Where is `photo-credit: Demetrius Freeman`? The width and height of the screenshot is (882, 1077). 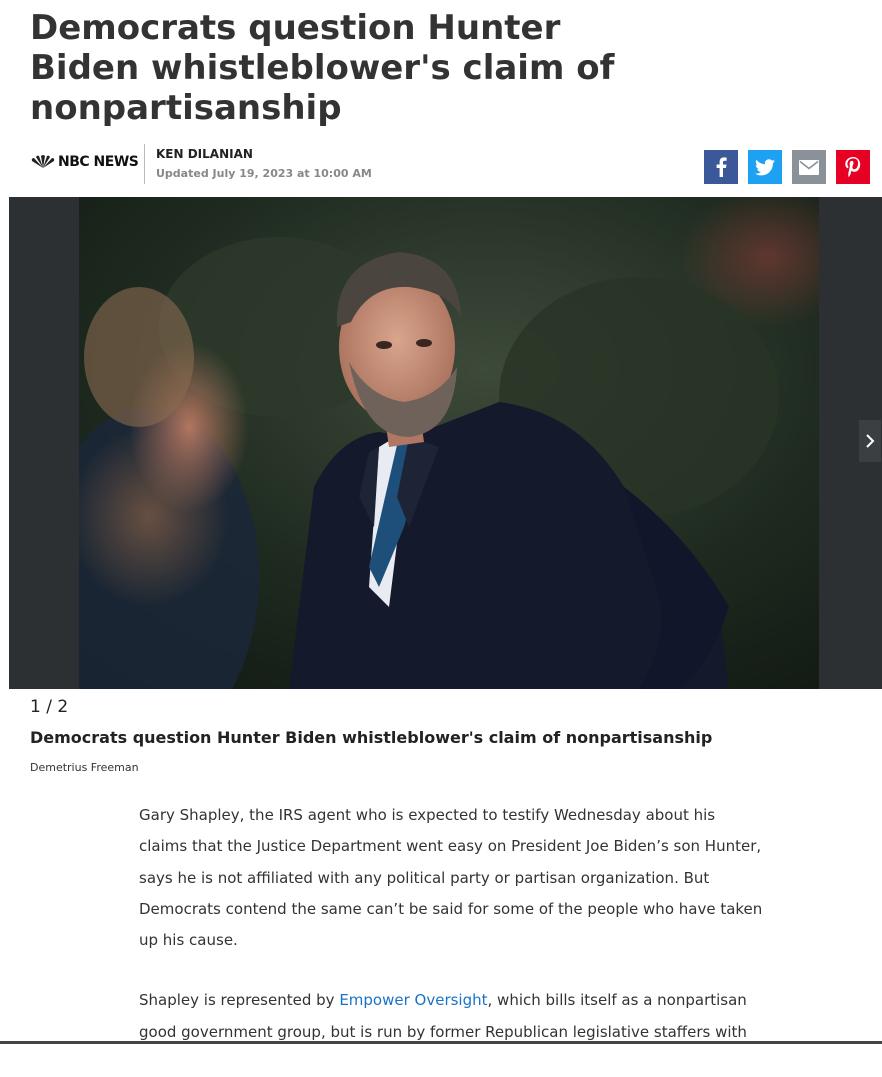 photo-credit: Demetrius Freeman is located at coordinates (84, 767).